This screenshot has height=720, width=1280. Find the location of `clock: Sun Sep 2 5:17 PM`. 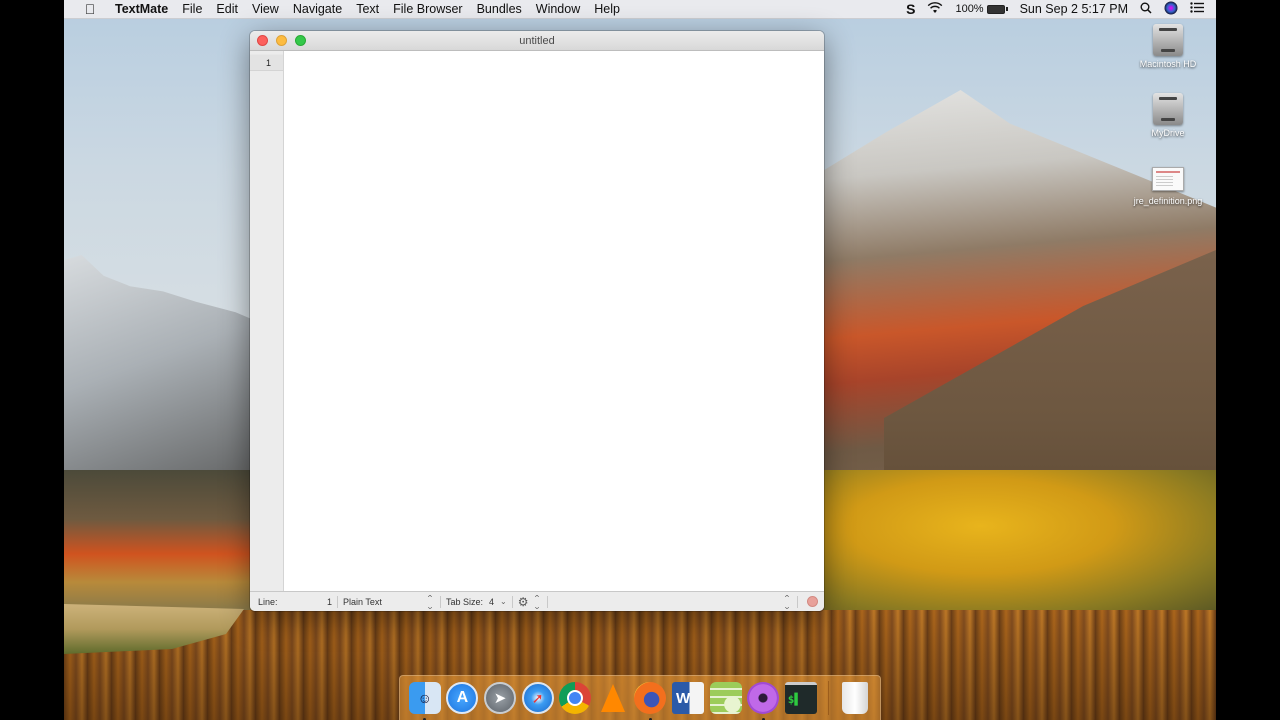

clock: Sun Sep 2 5:17 PM is located at coordinates (1074, 9).